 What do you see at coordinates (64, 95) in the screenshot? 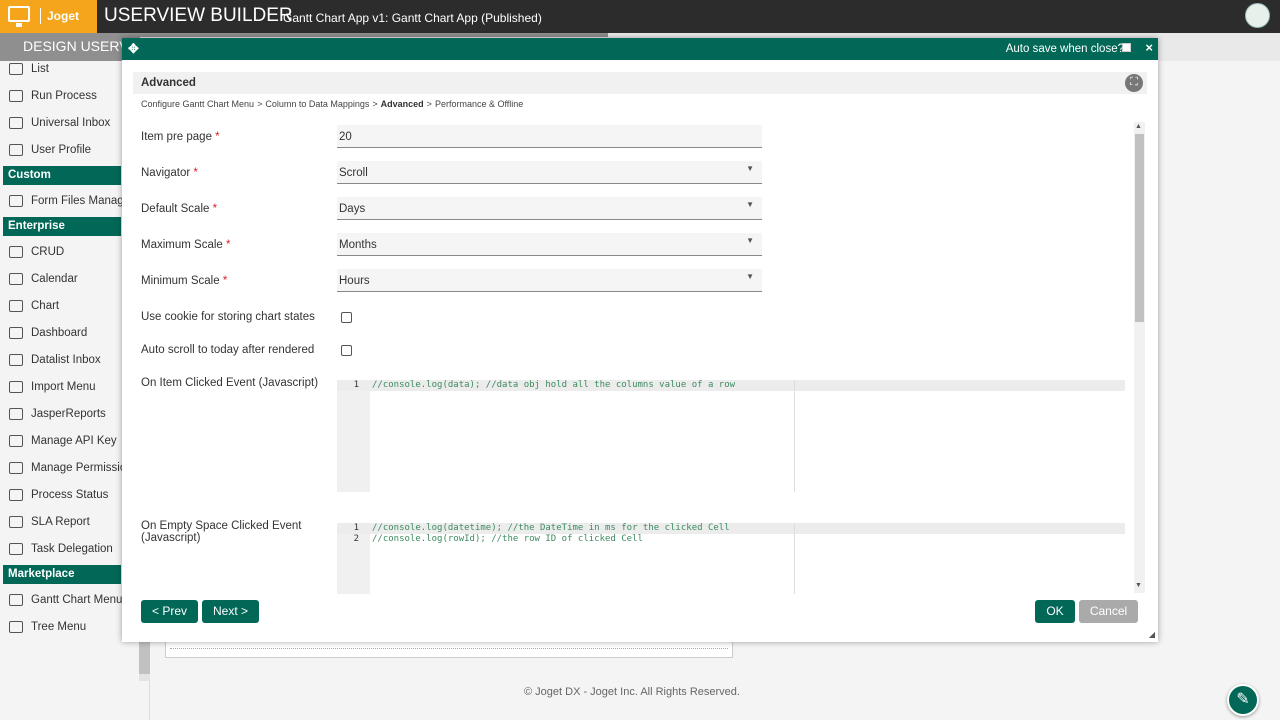
I see `sidebar-item-label: Run Process` at bounding box center [64, 95].